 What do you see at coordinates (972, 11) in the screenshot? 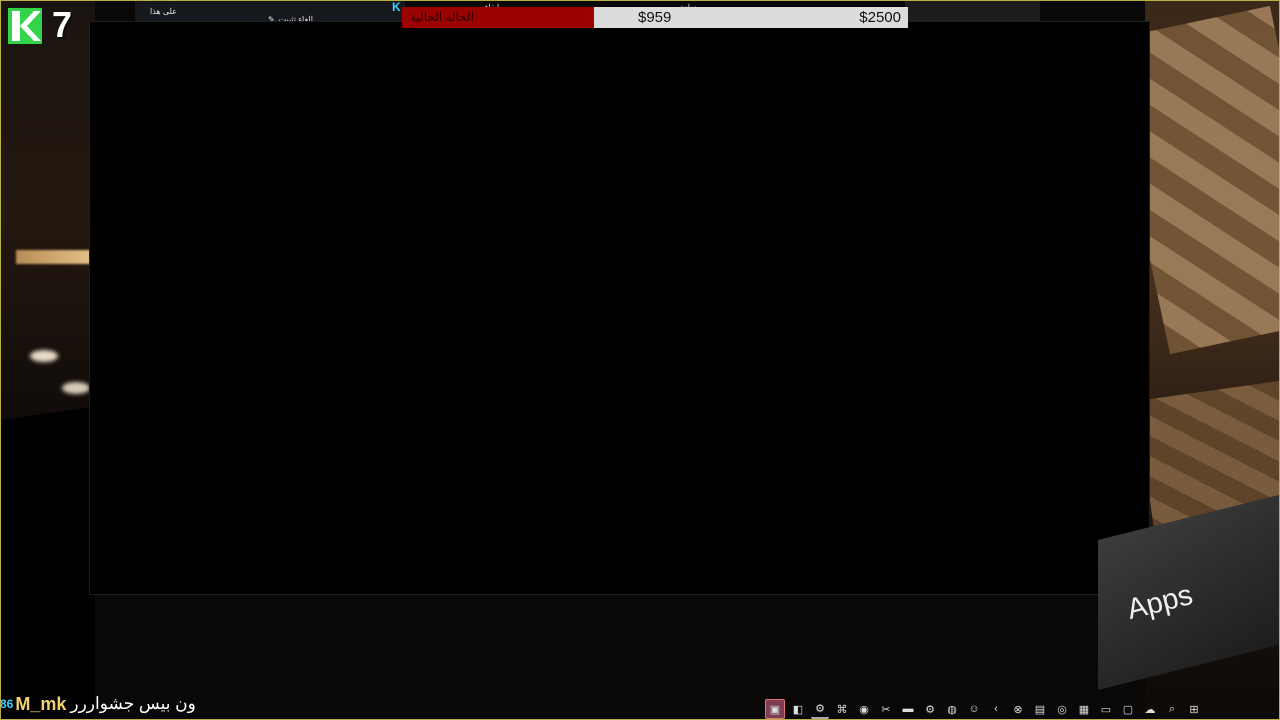
I see `scene-top-strip` at bounding box center [972, 11].